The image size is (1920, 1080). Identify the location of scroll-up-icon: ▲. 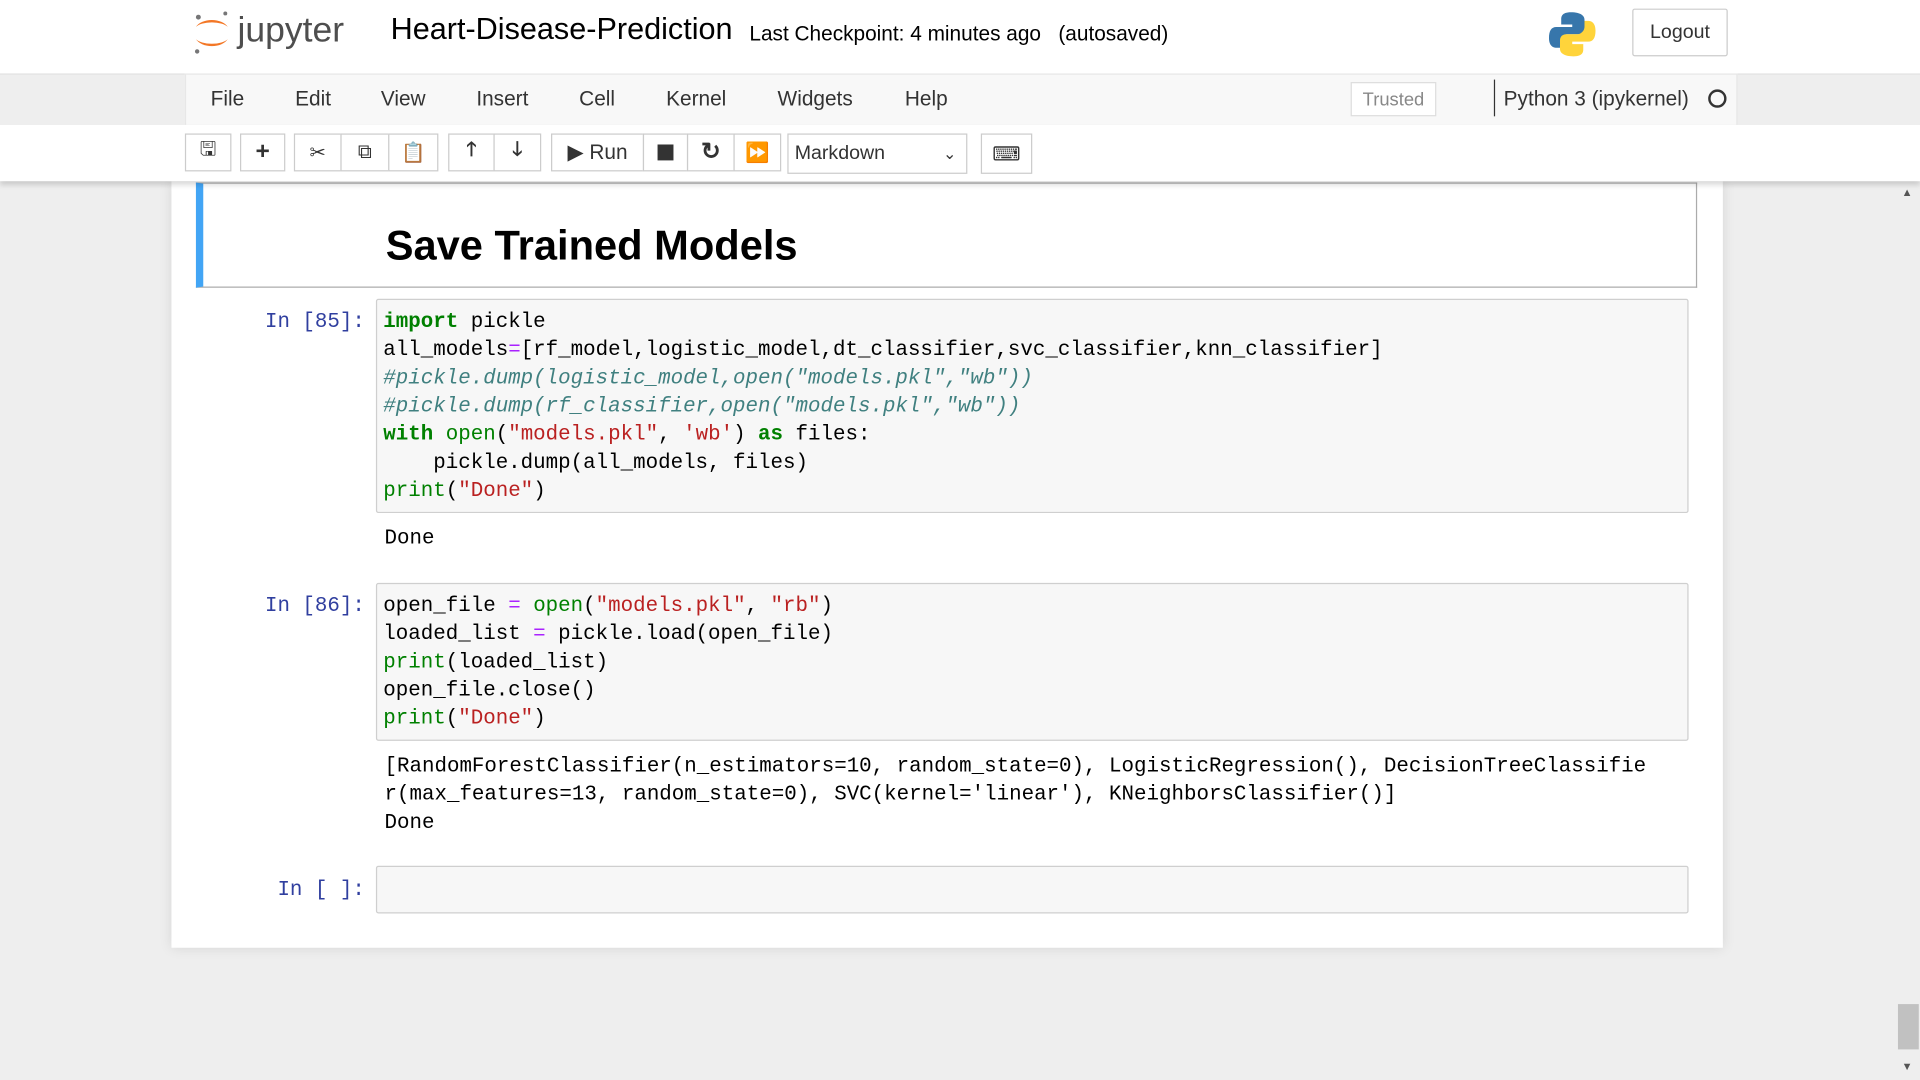
(1907, 192).